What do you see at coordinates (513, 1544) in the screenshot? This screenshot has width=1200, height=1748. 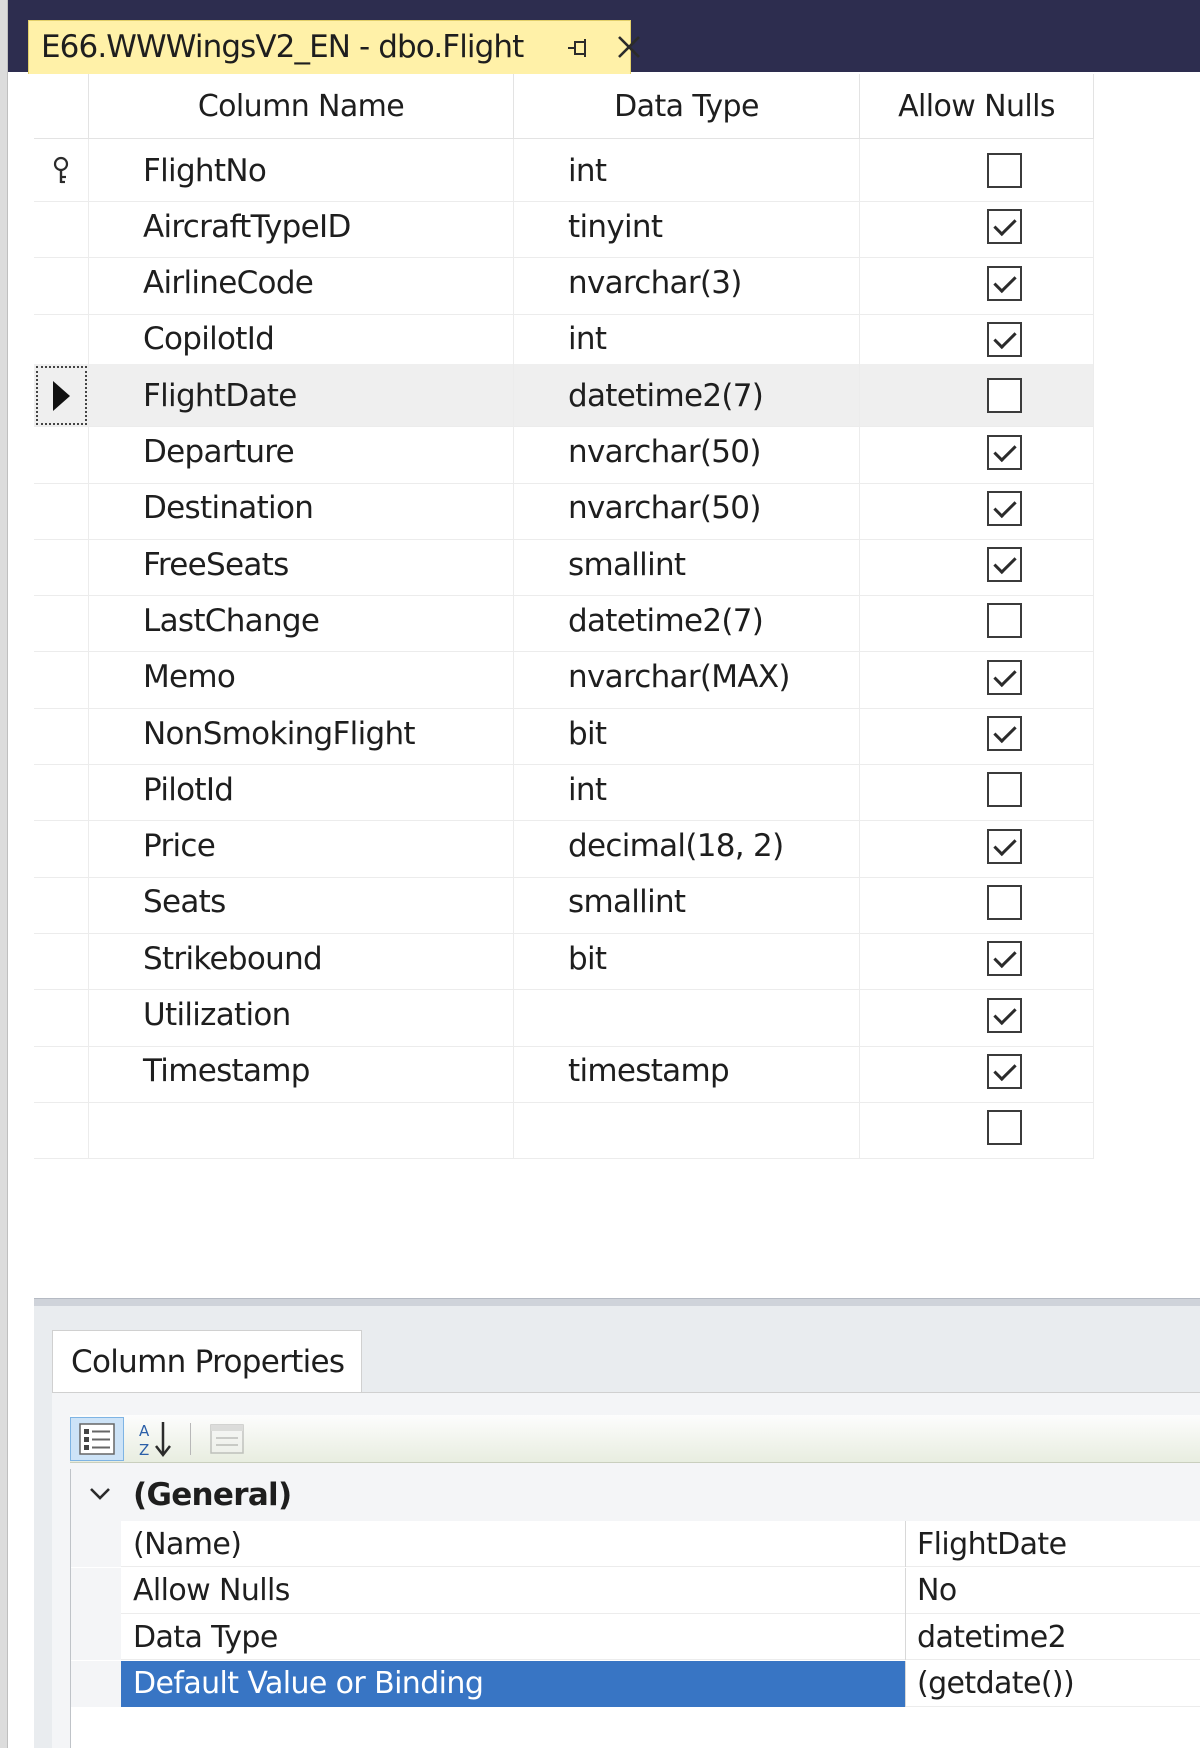 I see `property-name: (Name)` at bounding box center [513, 1544].